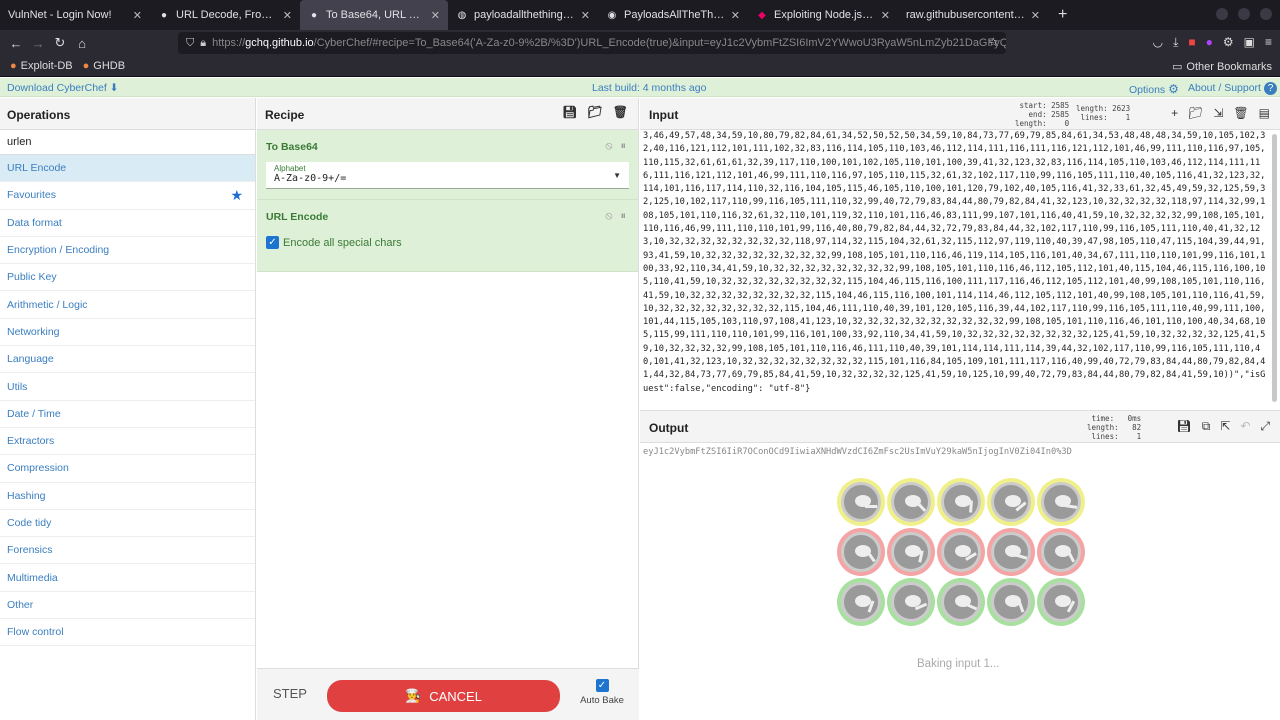  I want to click on replace-input-icon: ⇱, so click(1225, 426).